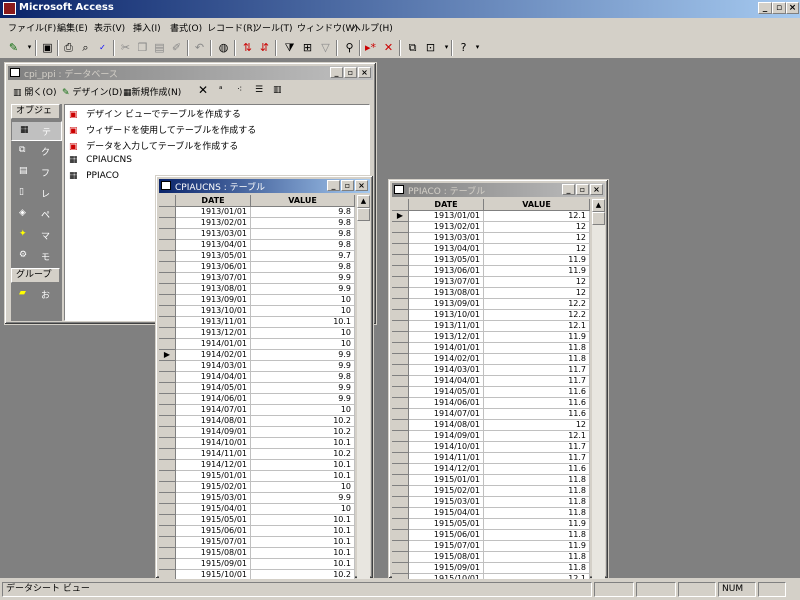 The image size is (800, 600). Describe the element at coordinates (35, 214) in the screenshot. I see `object-type-pages: ◈ ペ` at that location.